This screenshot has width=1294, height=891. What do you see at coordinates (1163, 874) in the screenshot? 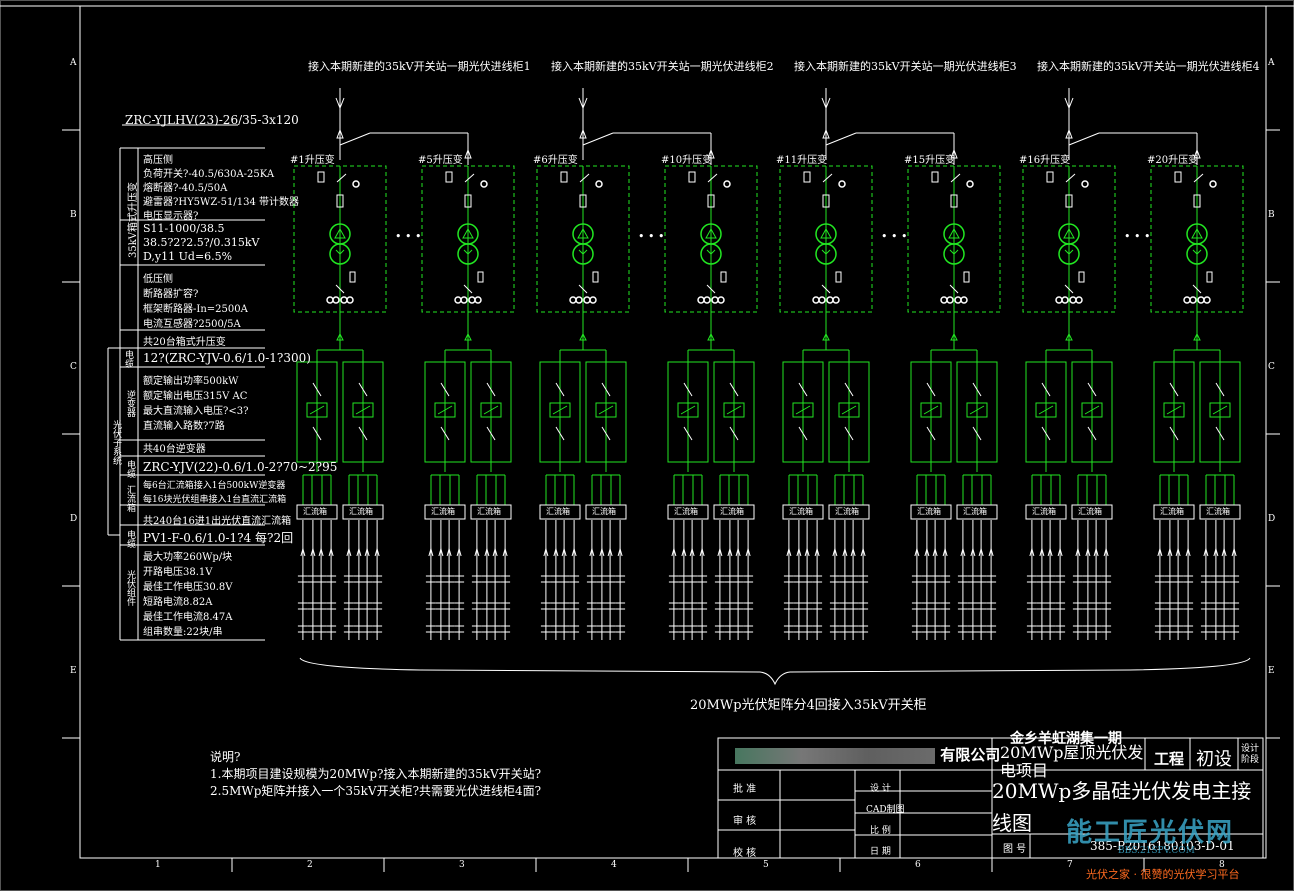
I see `watermark-text: 光伏之家 · 很赞的光伏学习平台` at bounding box center [1163, 874].